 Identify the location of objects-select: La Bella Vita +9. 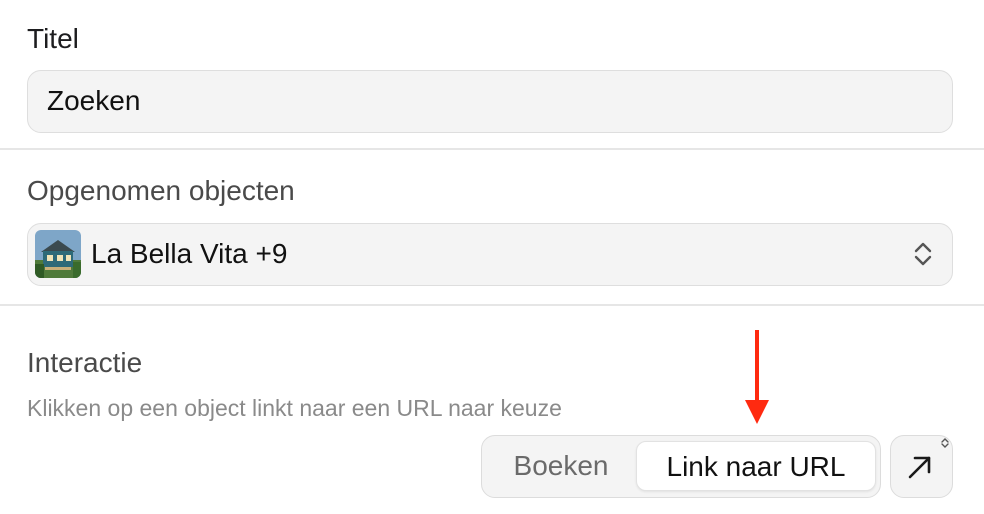
(490, 254).